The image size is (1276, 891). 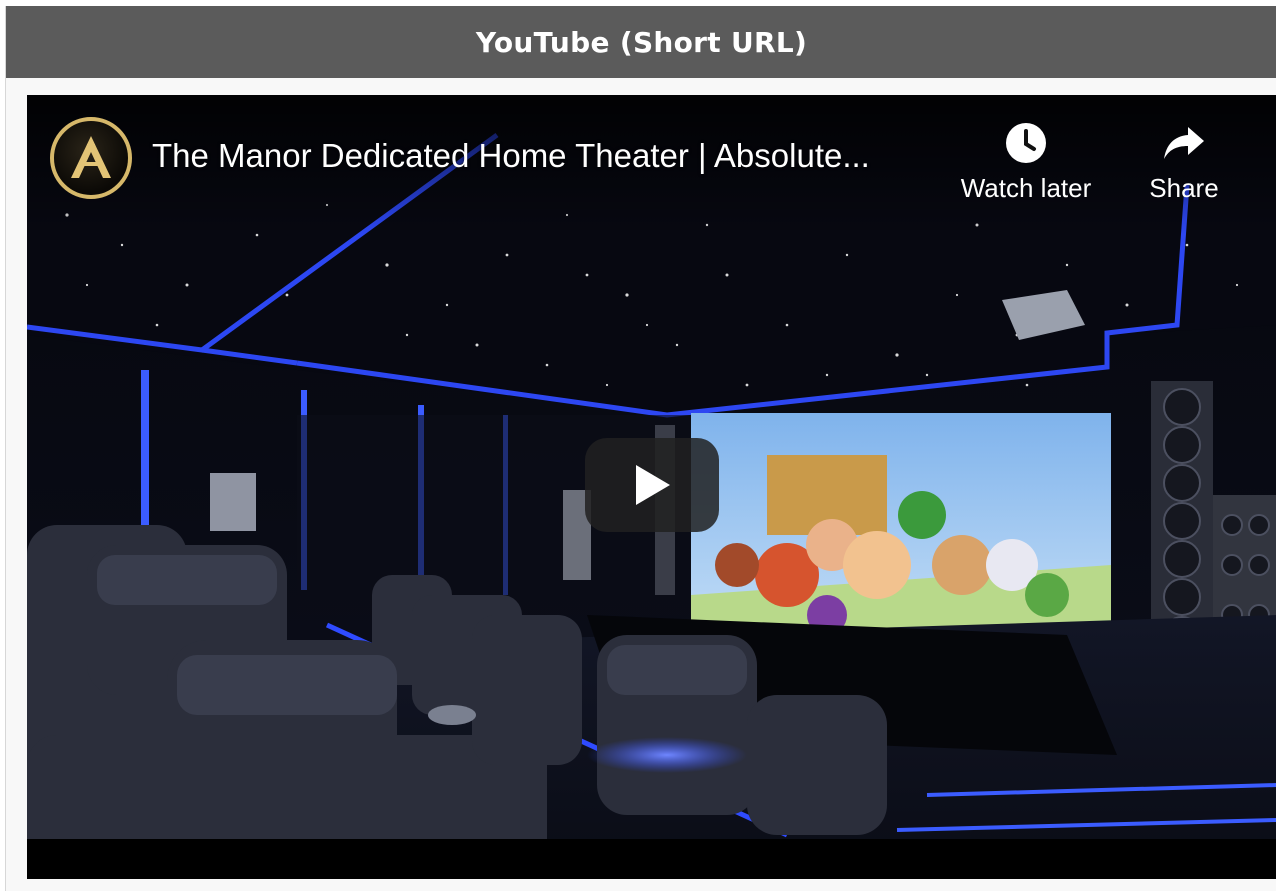 I want to click on share-arrow-icon, so click(x=1184, y=143).